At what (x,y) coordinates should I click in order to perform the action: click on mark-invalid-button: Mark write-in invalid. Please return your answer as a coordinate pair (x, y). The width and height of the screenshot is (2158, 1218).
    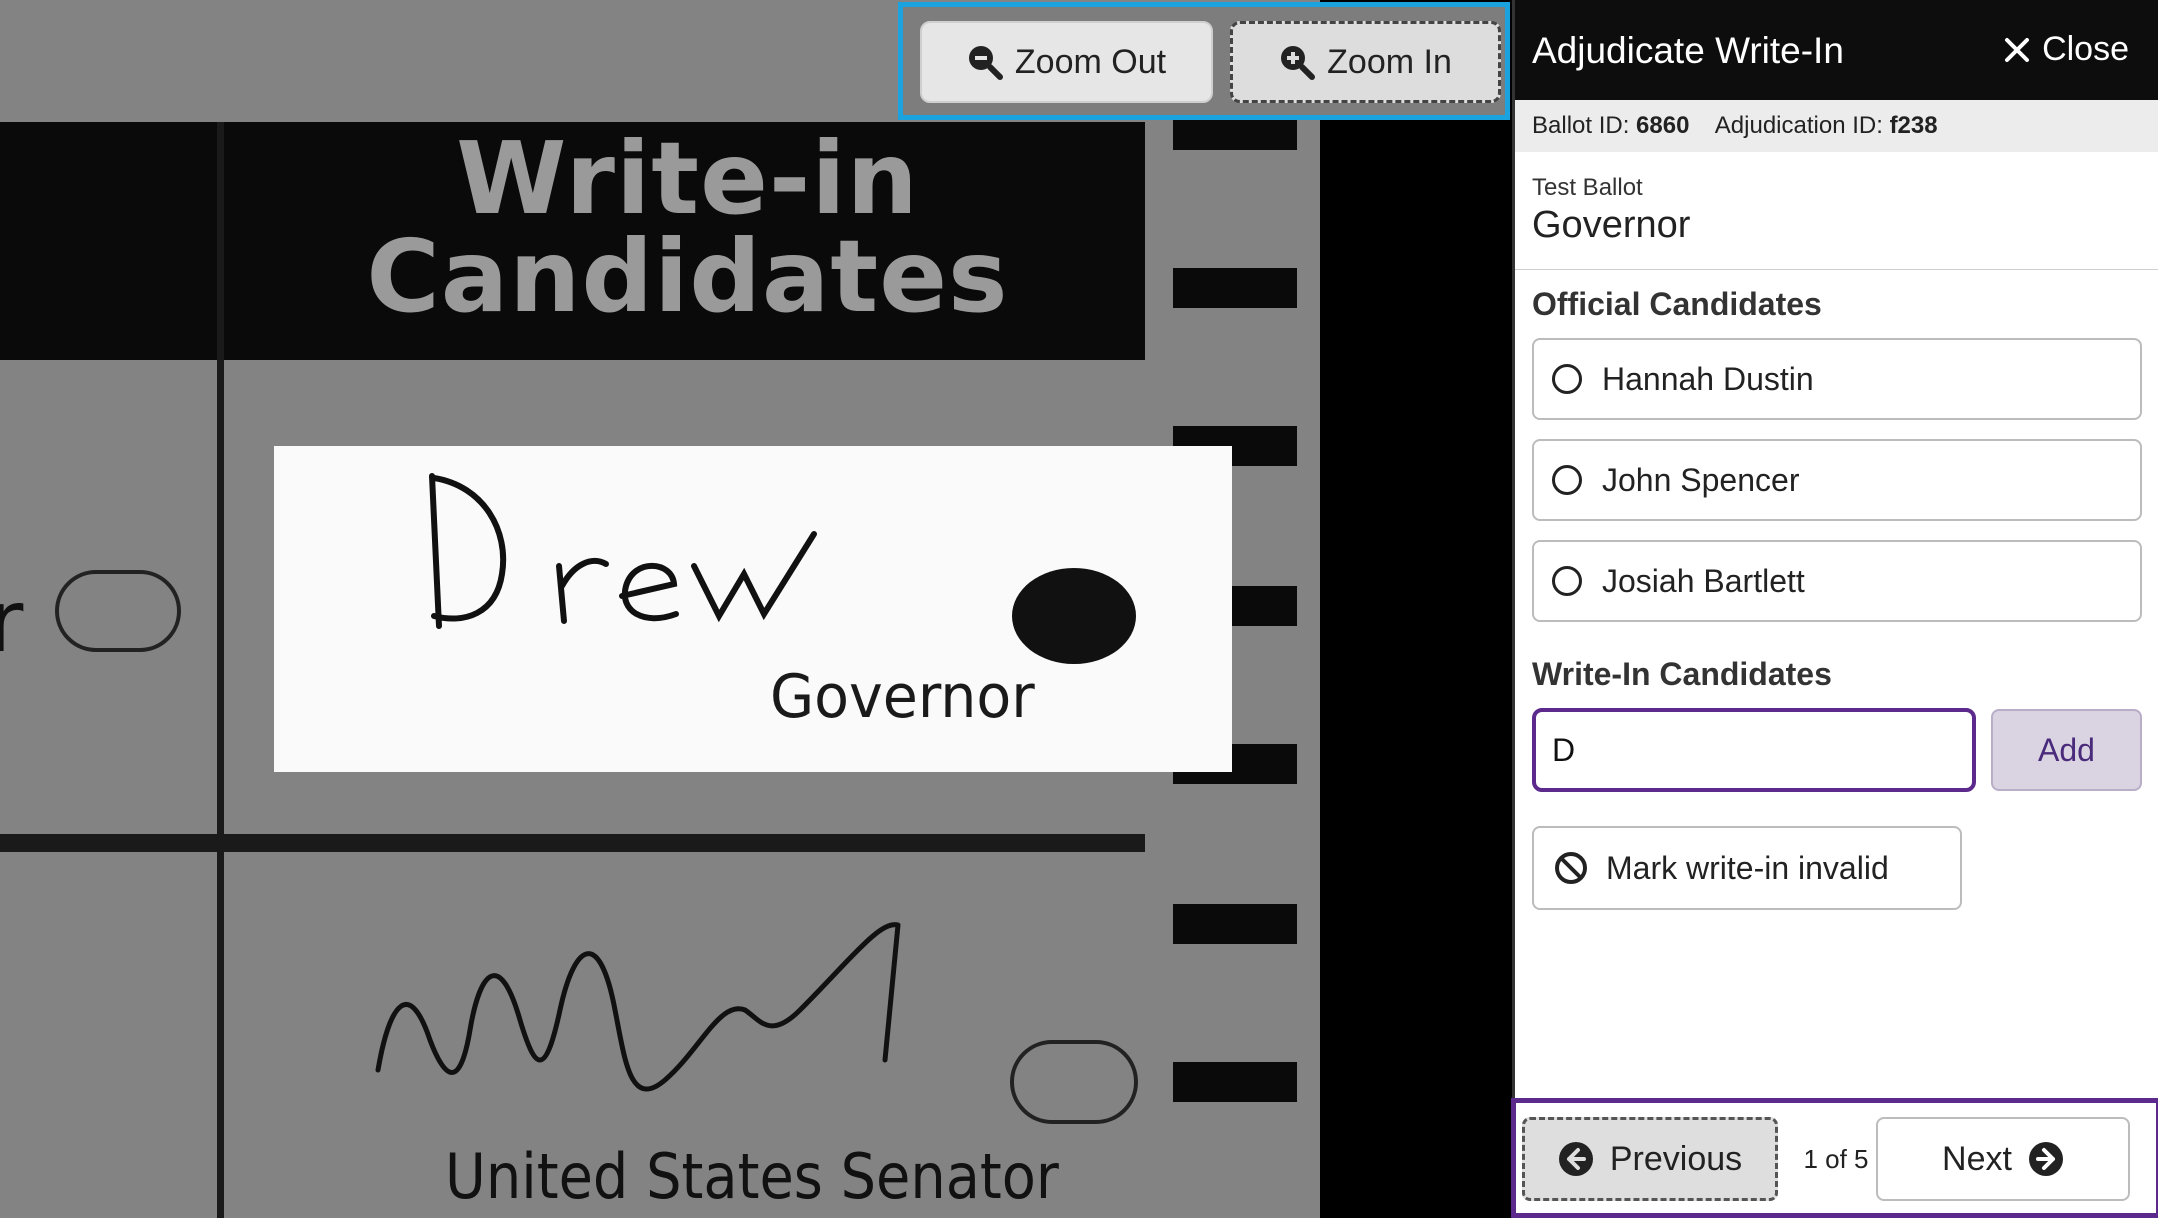
    Looking at the image, I should click on (1747, 868).